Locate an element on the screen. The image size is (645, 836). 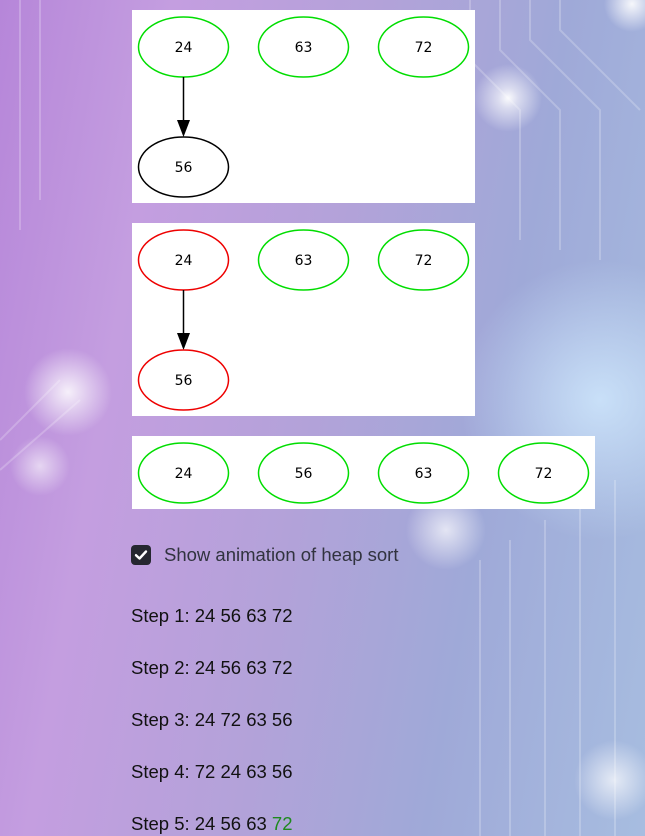
heap-graph-2: 24 63 72 56 is located at coordinates (303, 319).